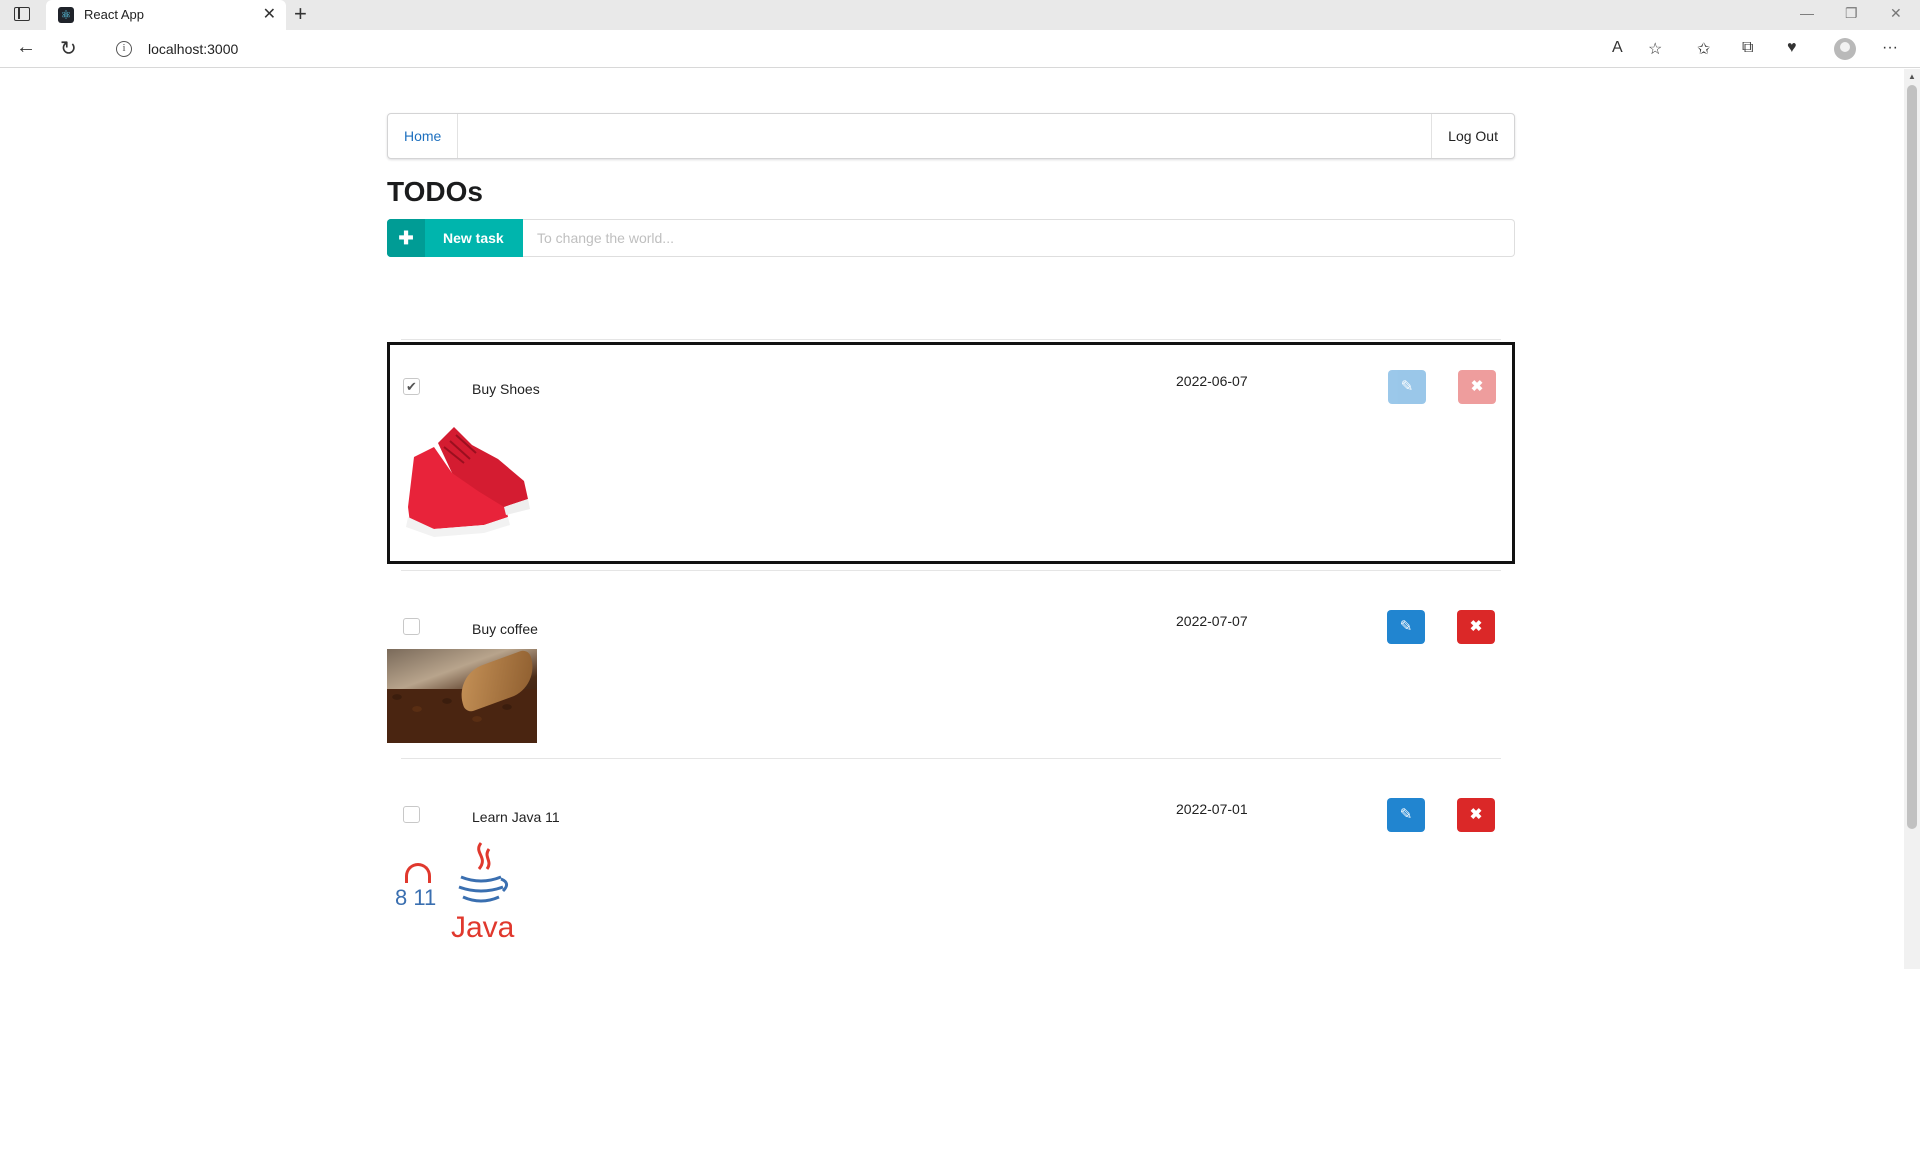 This screenshot has height=1152, width=1920. What do you see at coordinates (406, 238) in the screenshot?
I see `plus-icon: ✚` at bounding box center [406, 238].